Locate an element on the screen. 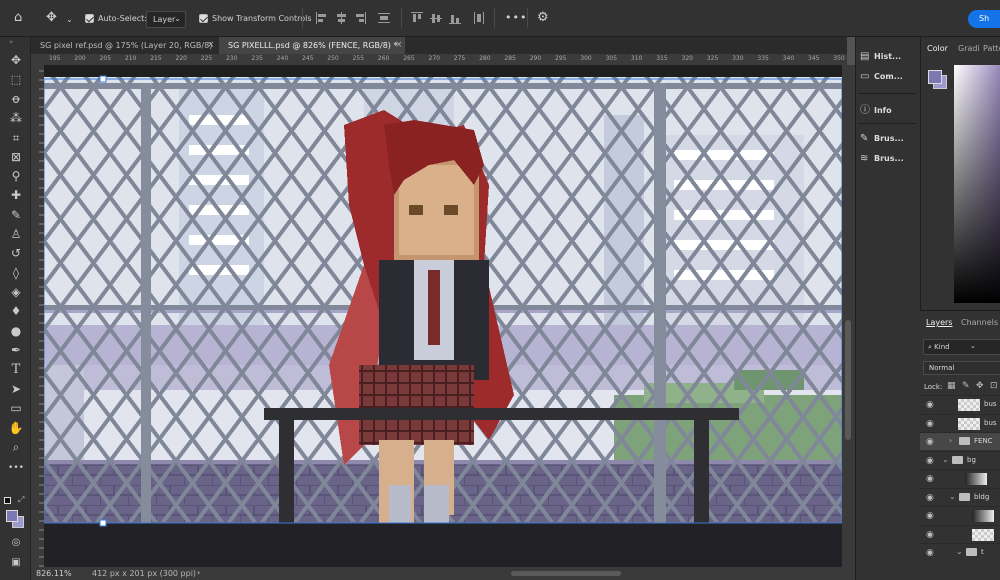 The width and height of the screenshot is (1000, 580). hand-icon: ✋ is located at coordinates (16, 428).